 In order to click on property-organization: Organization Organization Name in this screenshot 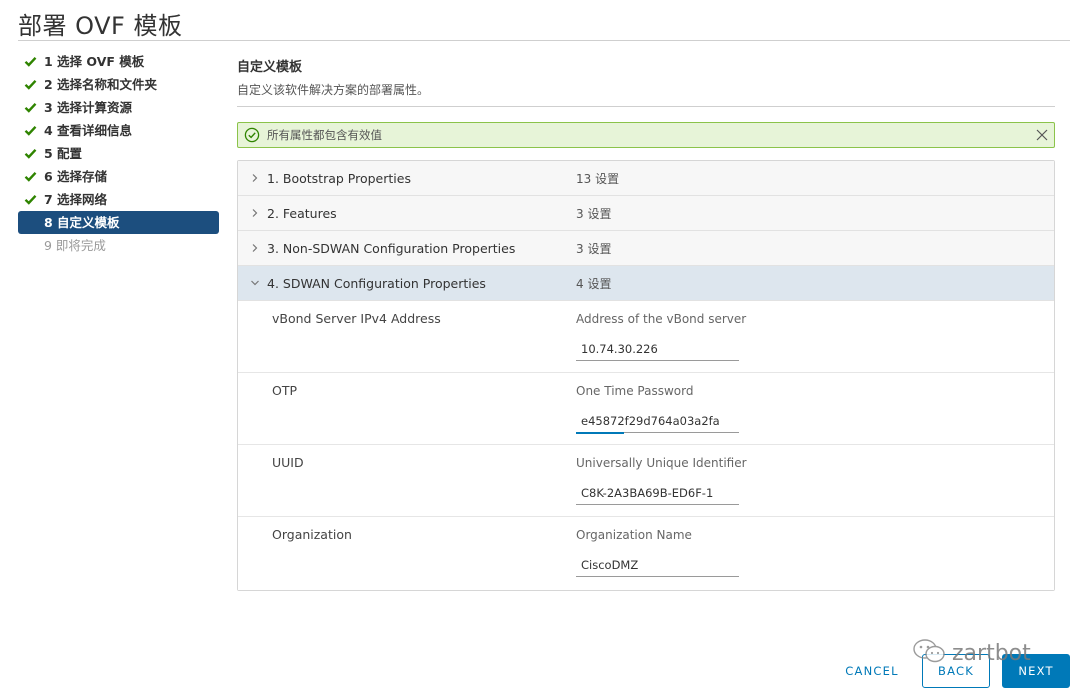, I will do `click(646, 553)`.